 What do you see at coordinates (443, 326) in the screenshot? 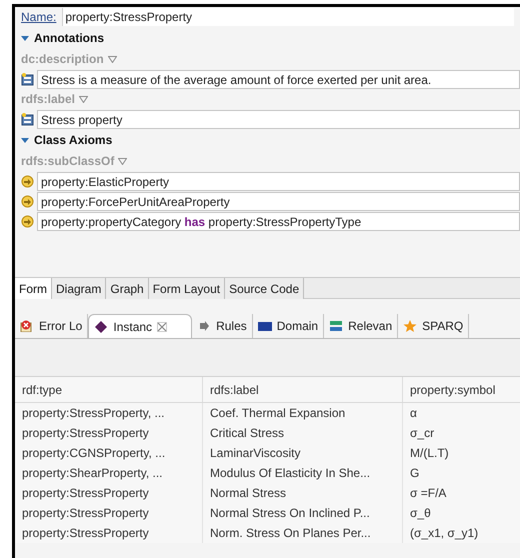
I see `tab-label: SPARQ` at bounding box center [443, 326].